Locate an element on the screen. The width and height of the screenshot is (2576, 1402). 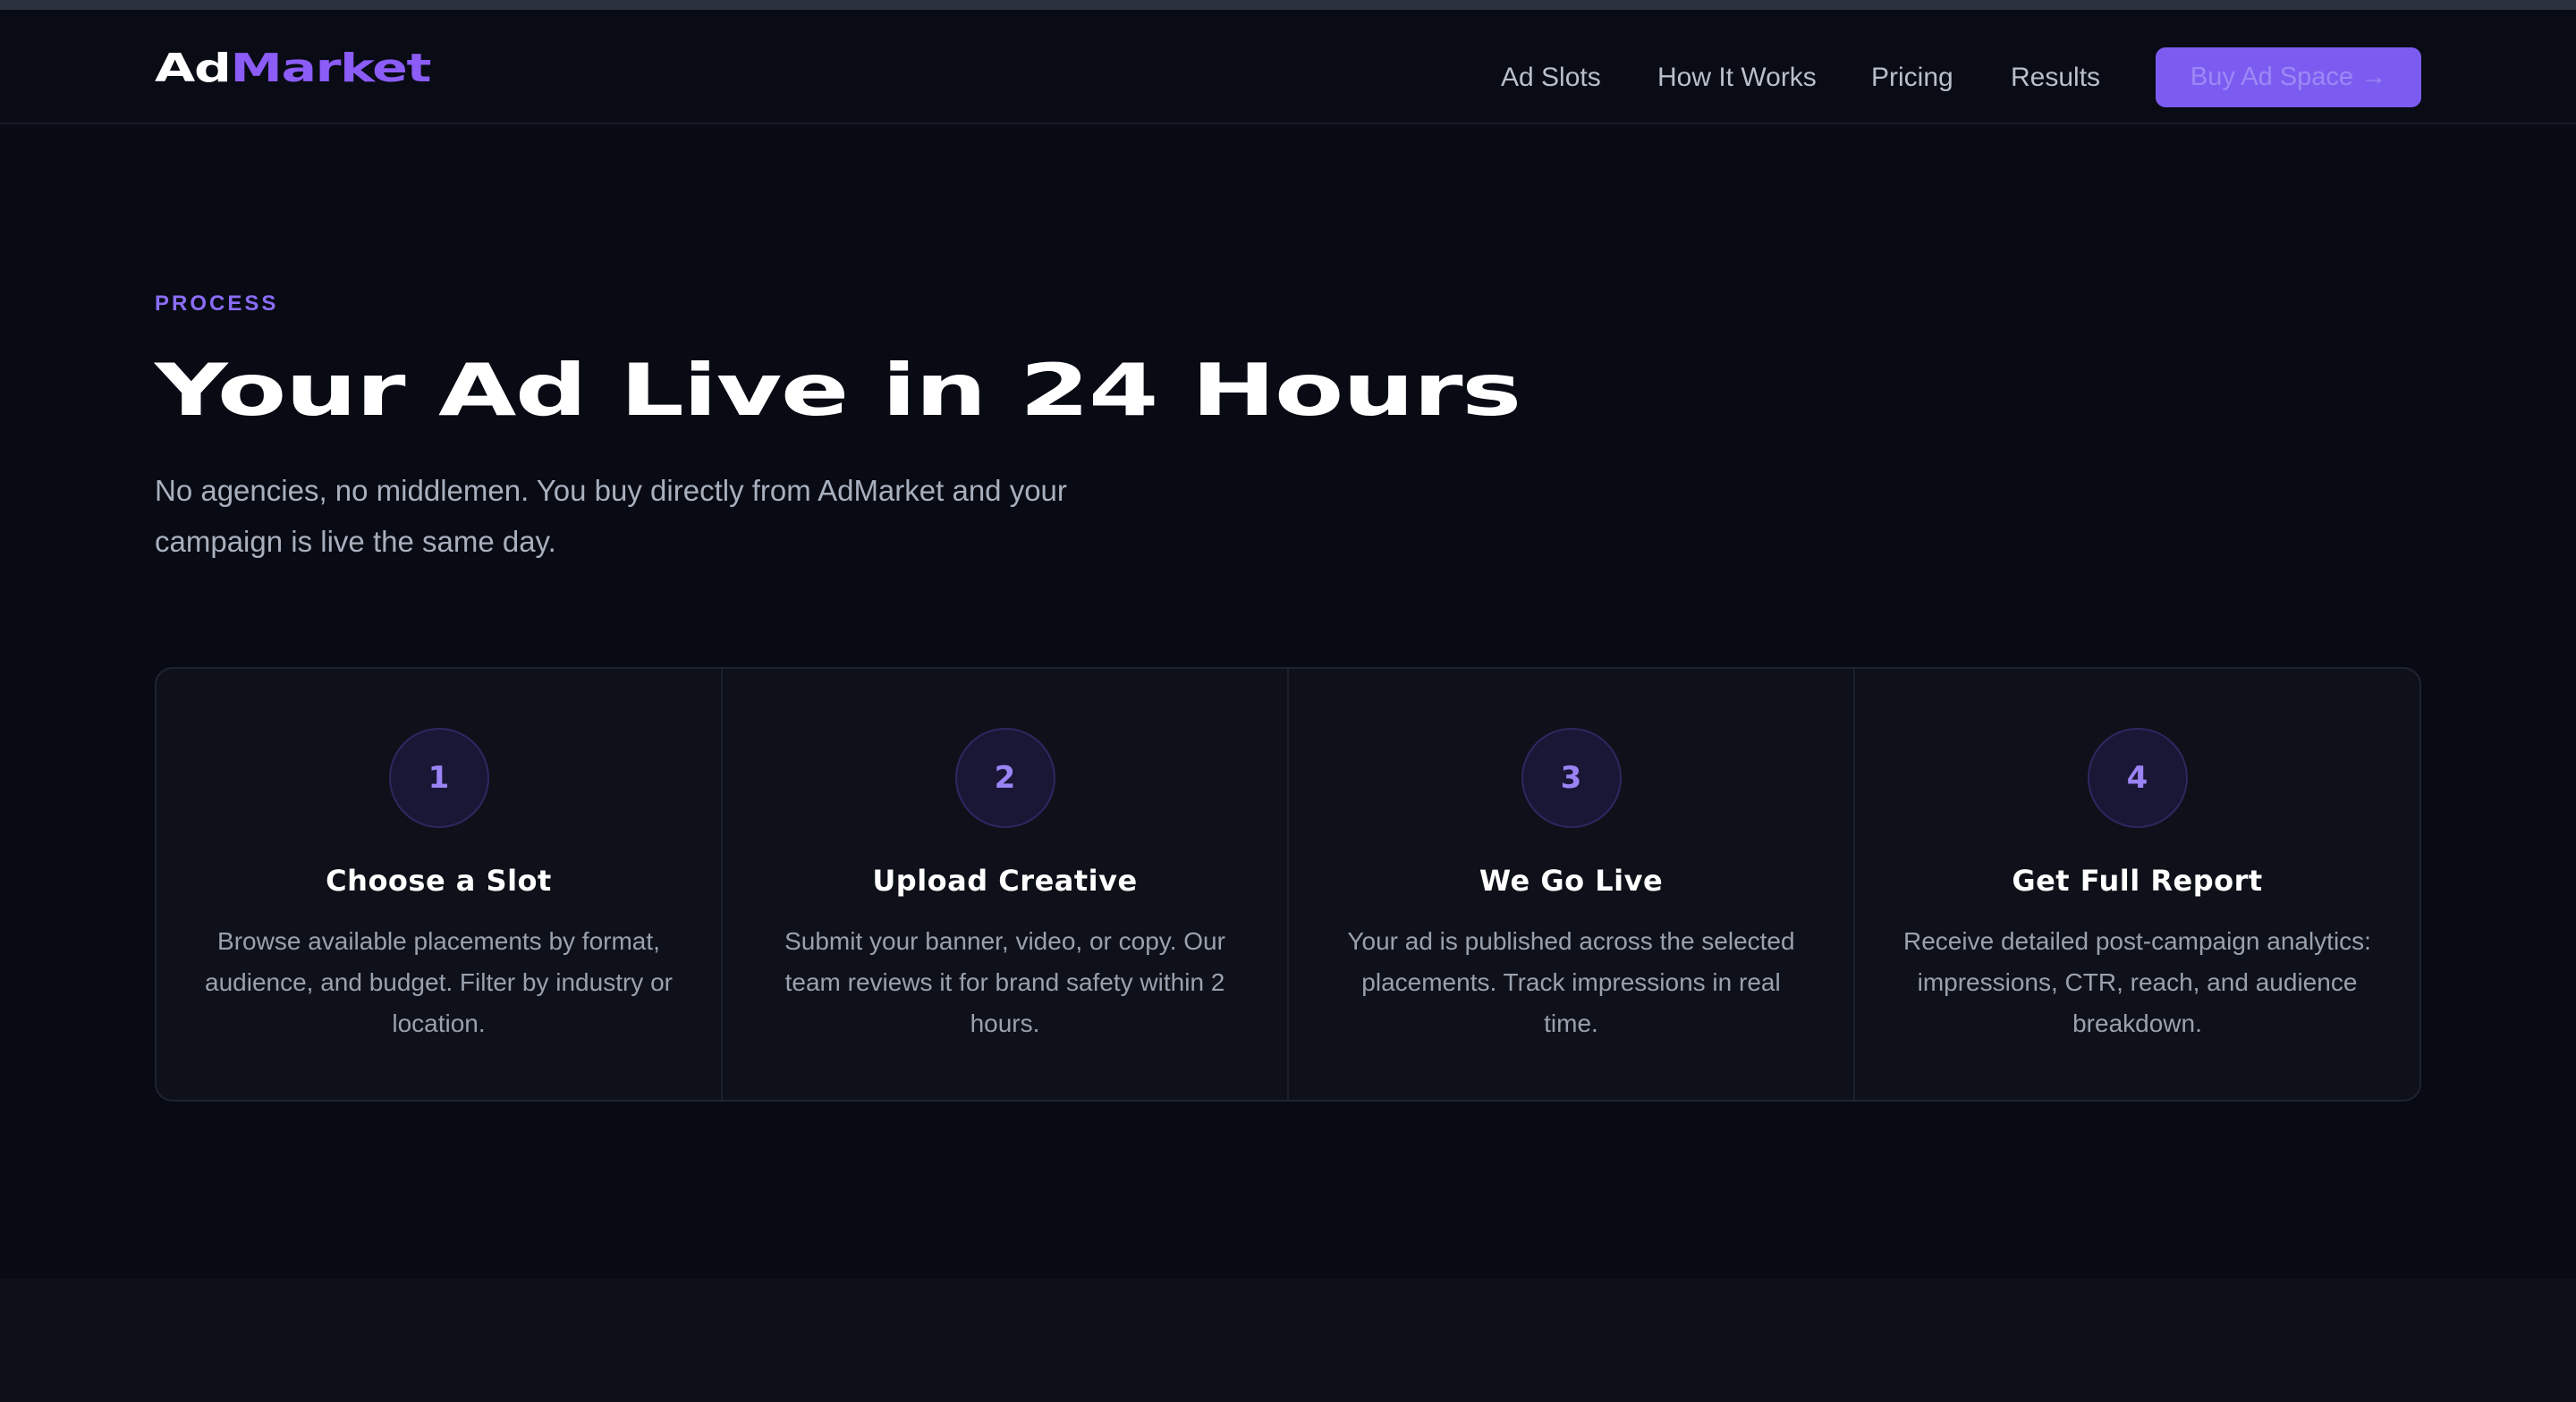
nav-link-results: Results is located at coordinates (2055, 77).